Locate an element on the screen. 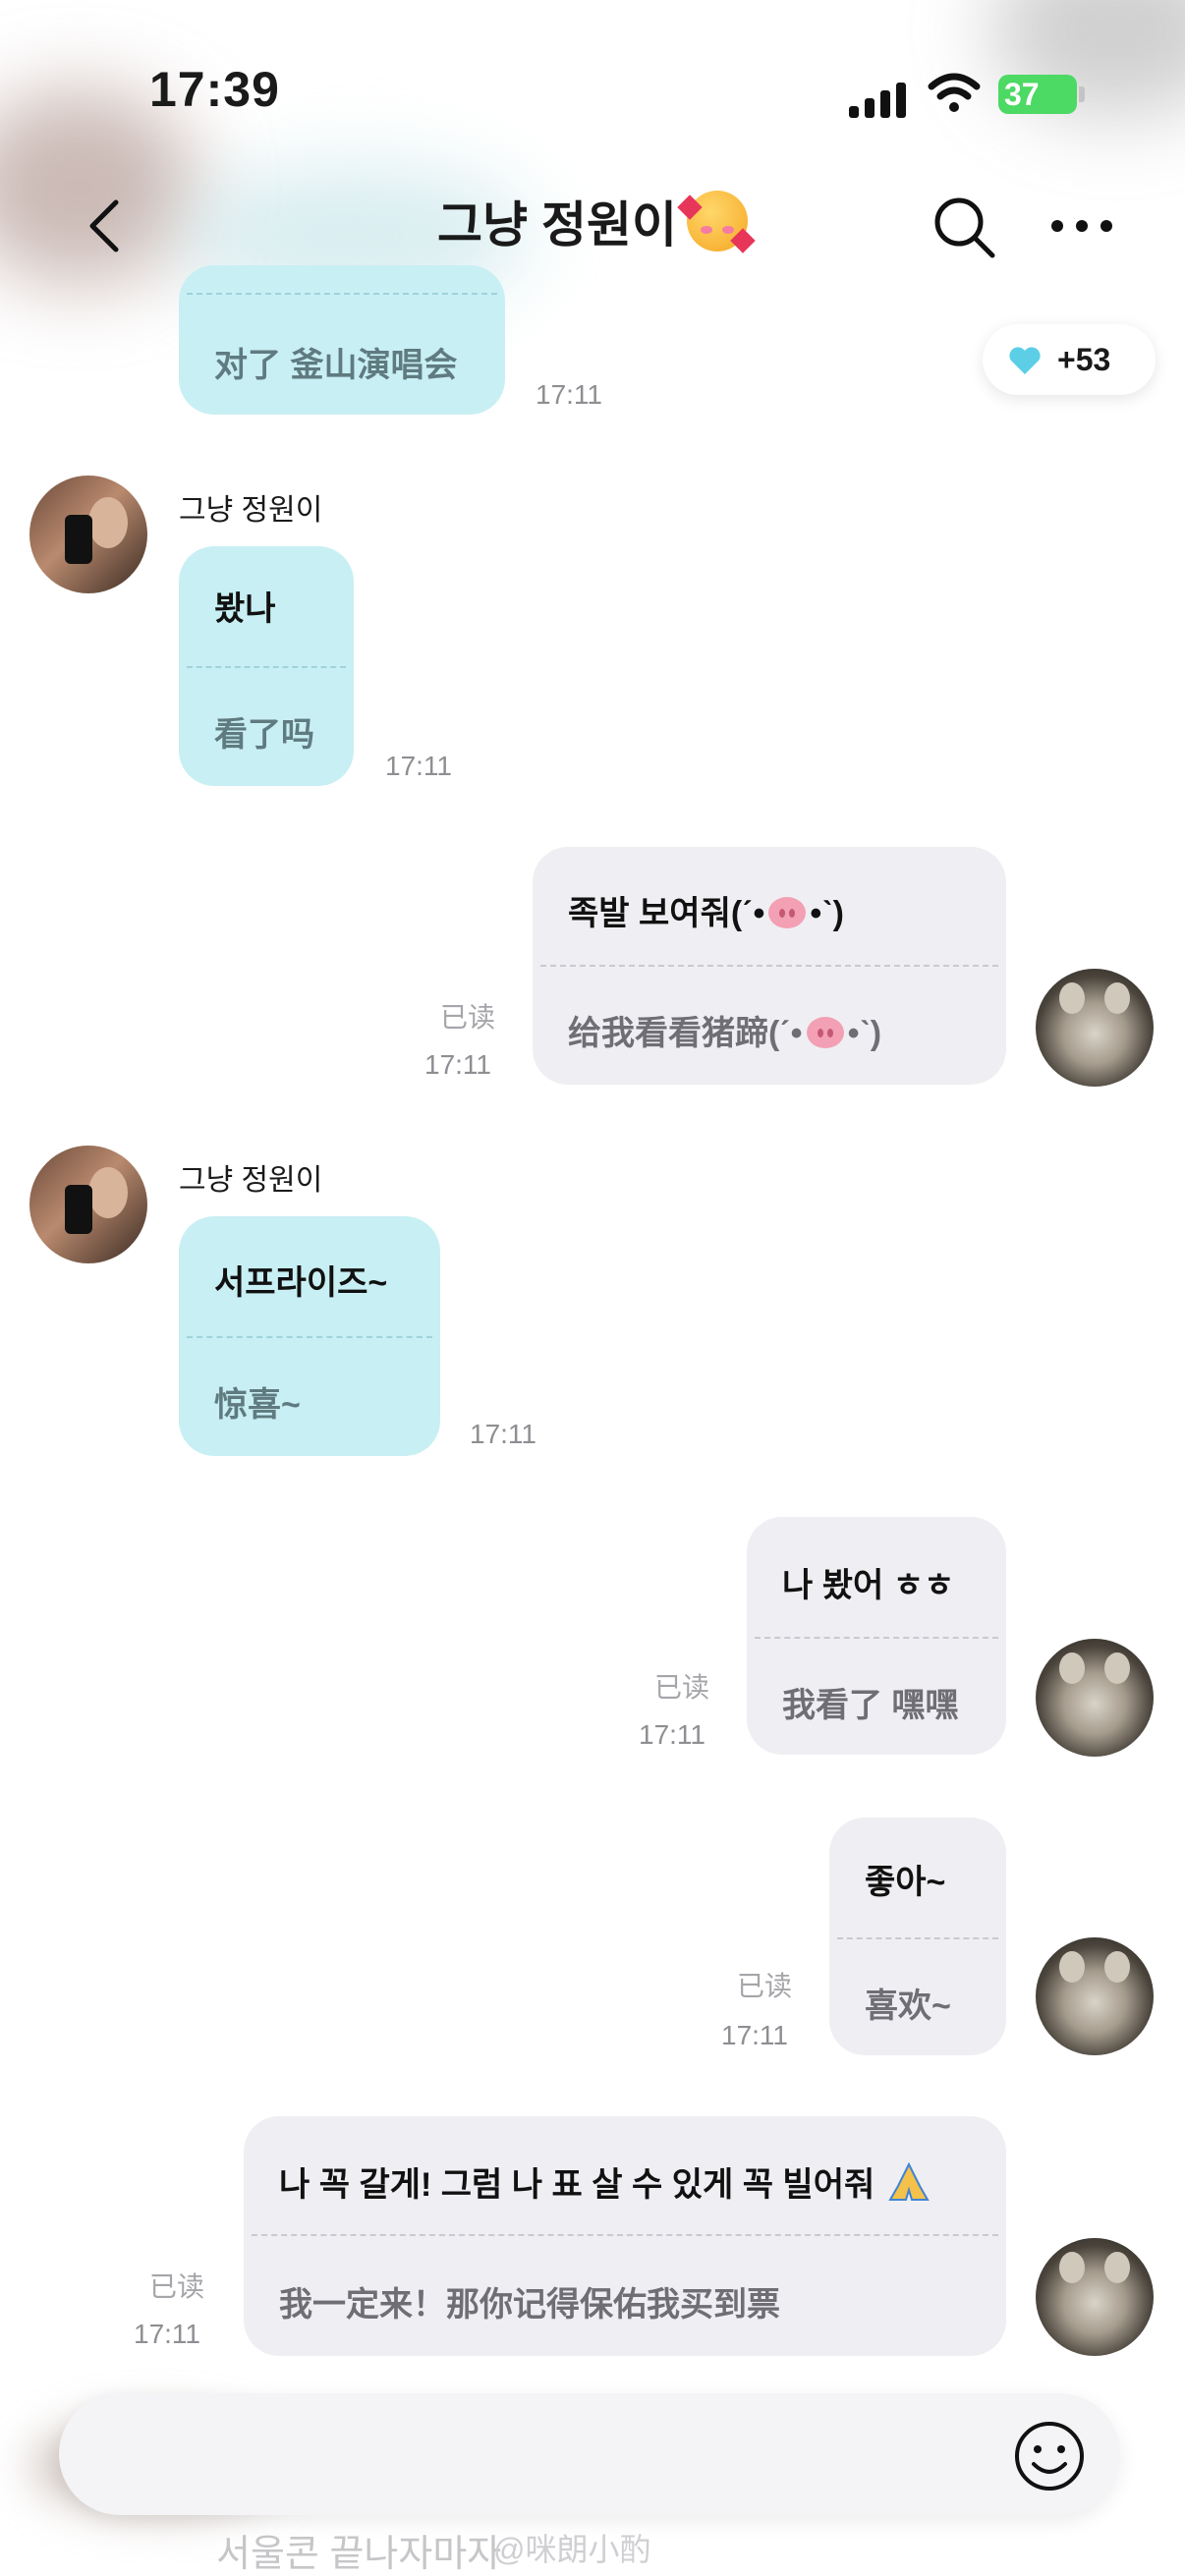  message-text: 나 꼭 갈게! 그럼 나 표 살 수 있게 꼭 빌어줘 is located at coordinates (606, 2181).